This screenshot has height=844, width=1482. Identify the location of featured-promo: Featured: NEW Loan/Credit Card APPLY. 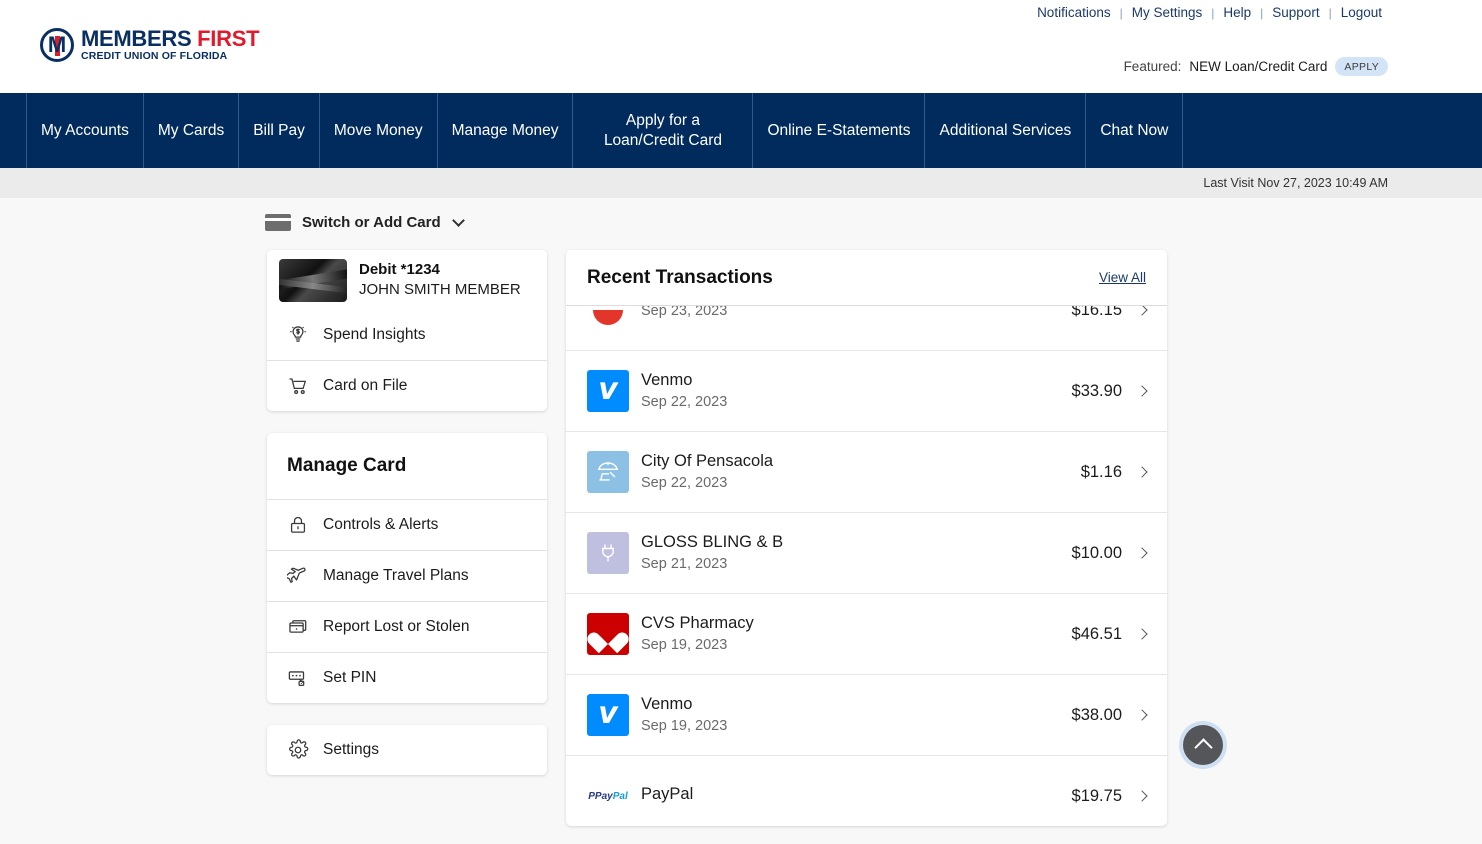
(1256, 66).